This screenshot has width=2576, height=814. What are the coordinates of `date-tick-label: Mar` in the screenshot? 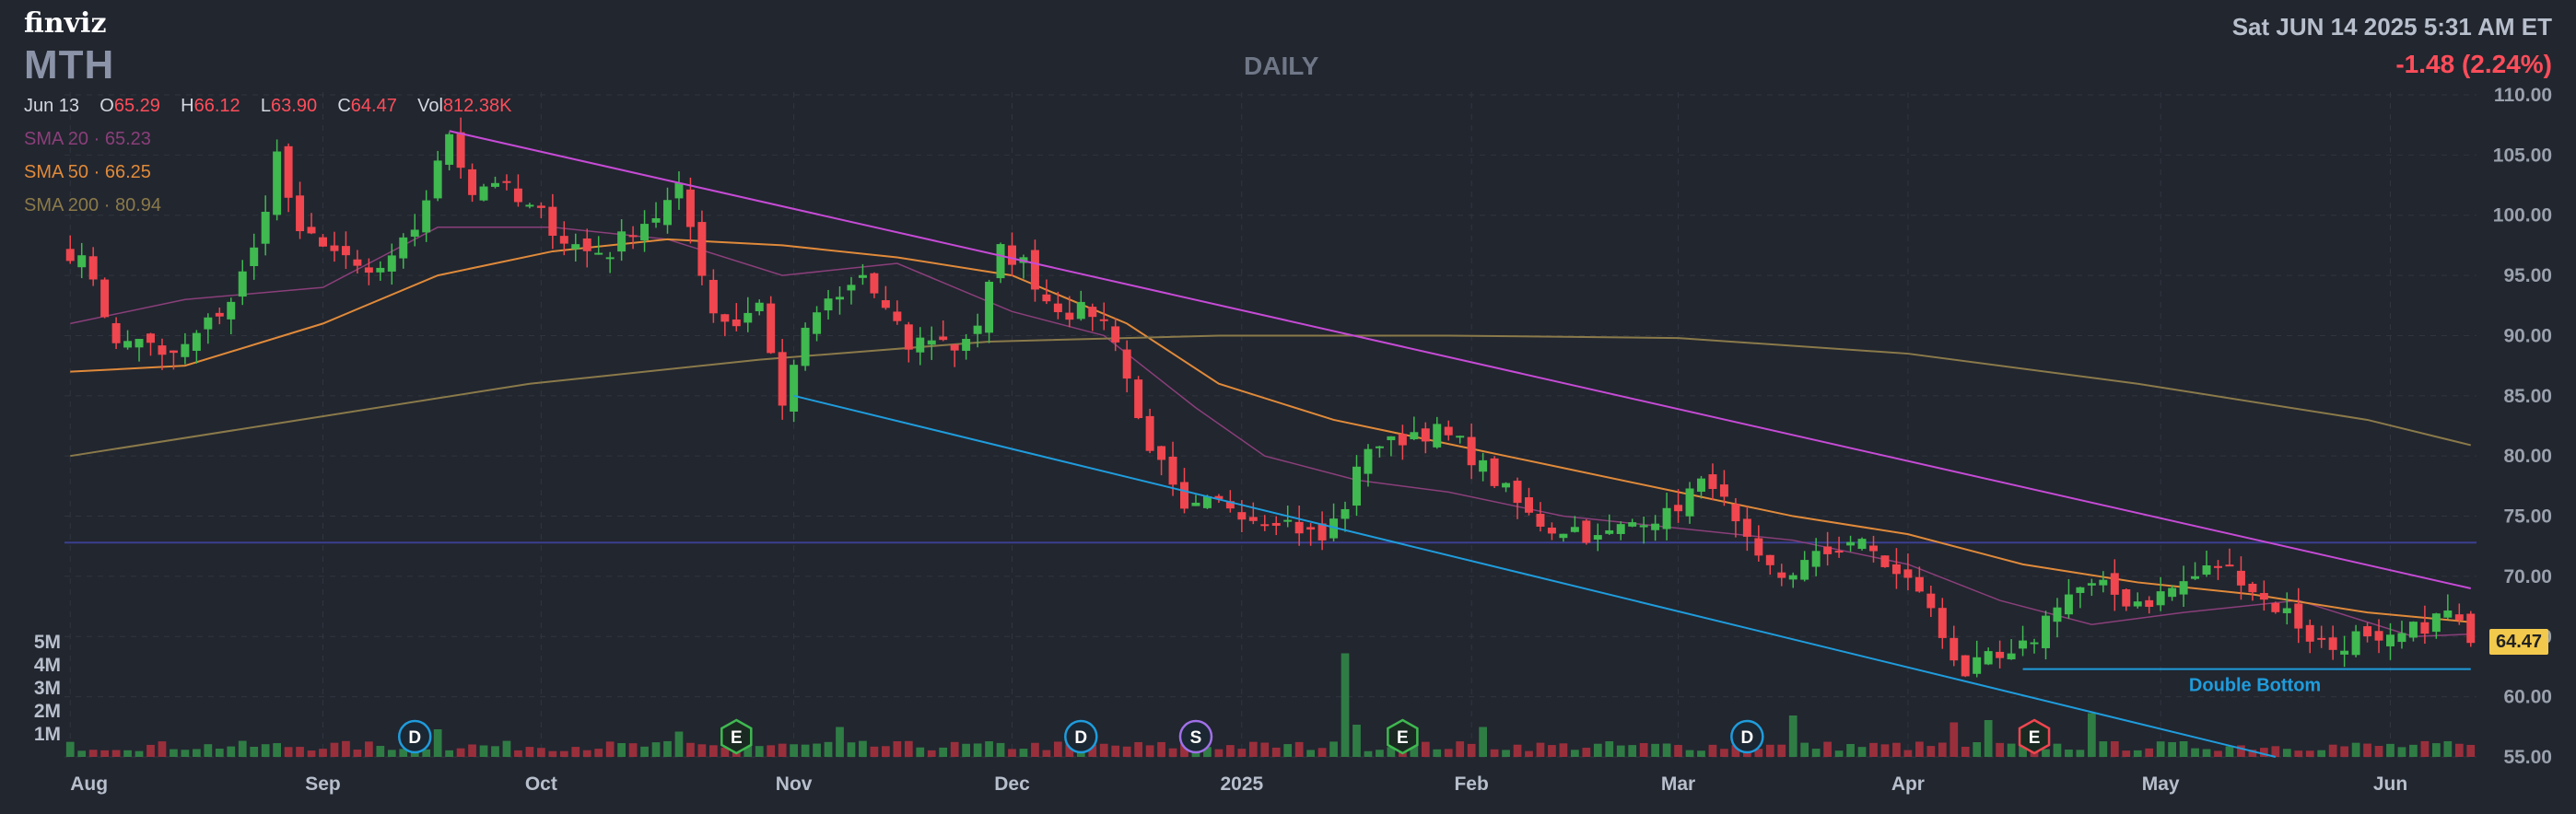 It's located at (1678, 784).